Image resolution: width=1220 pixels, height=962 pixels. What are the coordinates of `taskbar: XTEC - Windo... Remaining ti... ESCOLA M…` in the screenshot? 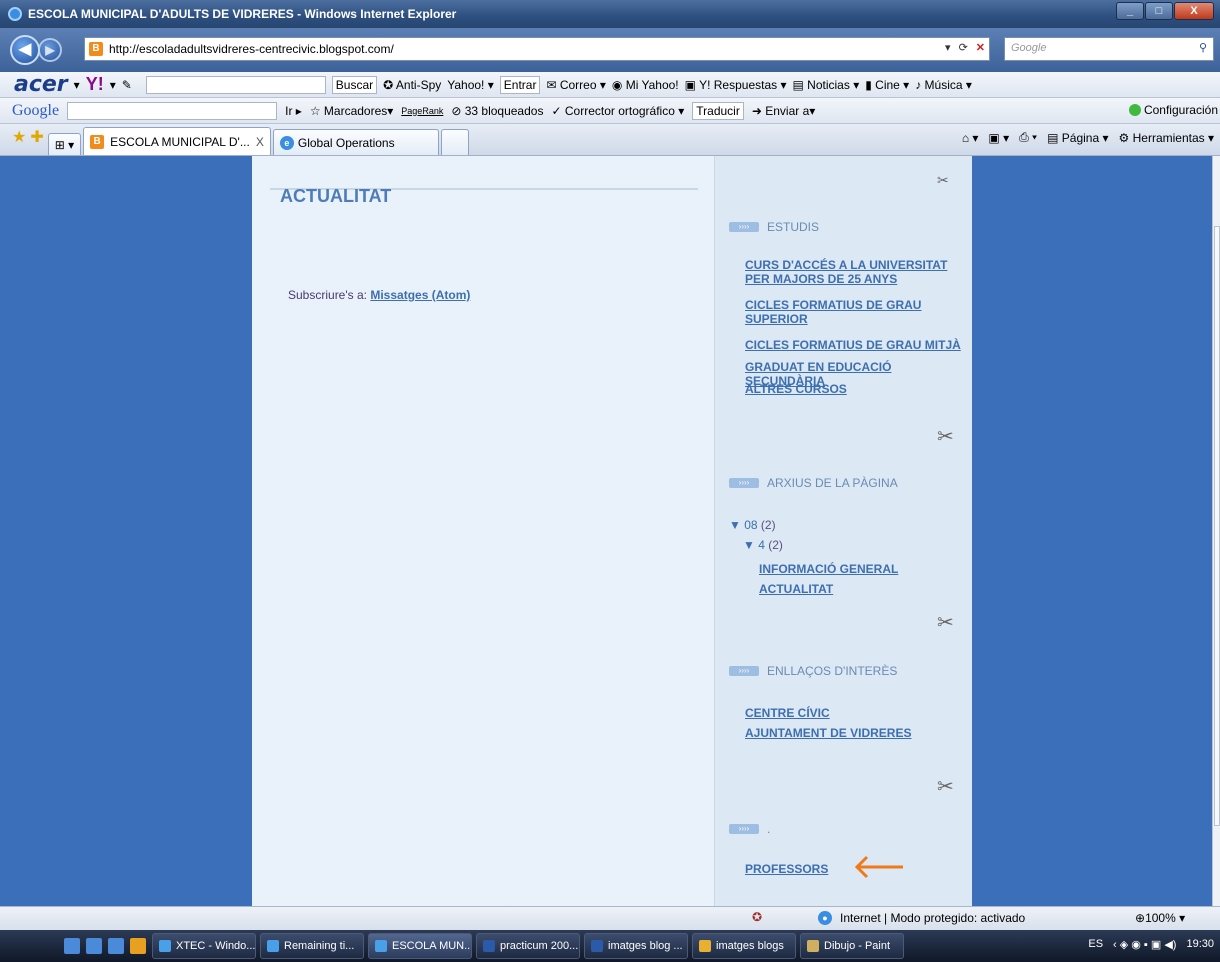 It's located at (610, 946).